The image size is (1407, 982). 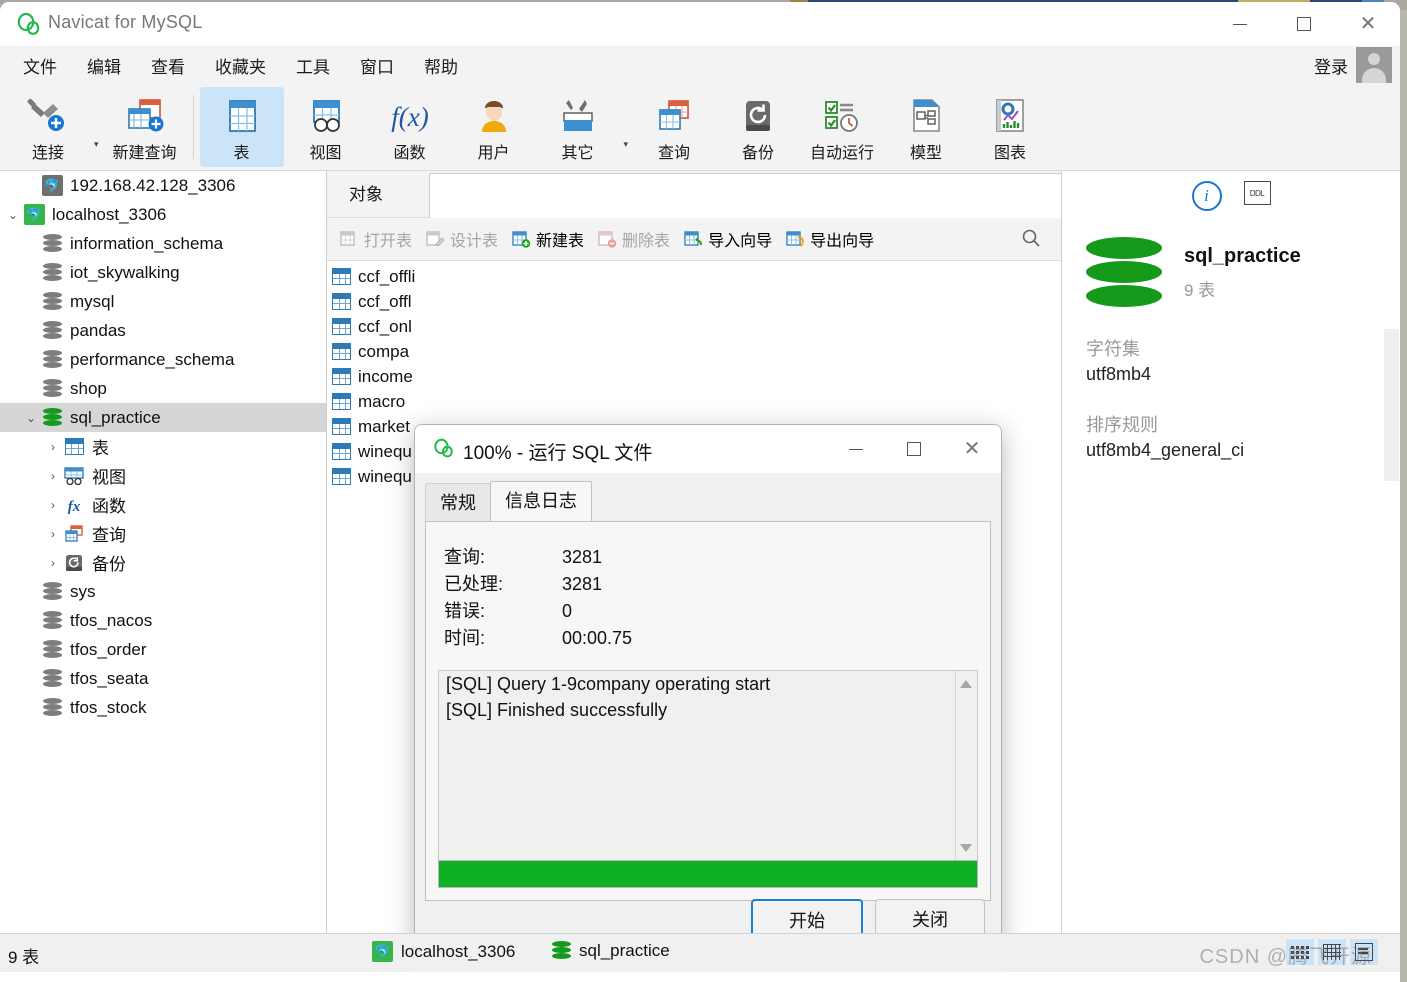 I want to click on toolbar-user-button: 用户, so click(x=494, y=127).